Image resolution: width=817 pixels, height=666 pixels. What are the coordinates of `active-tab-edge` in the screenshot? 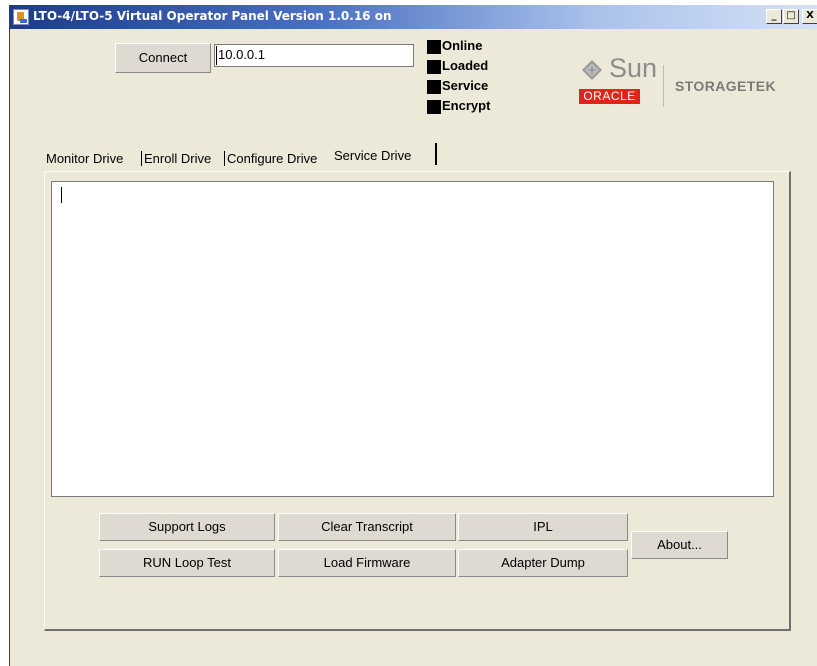 It's located at (436, 154).